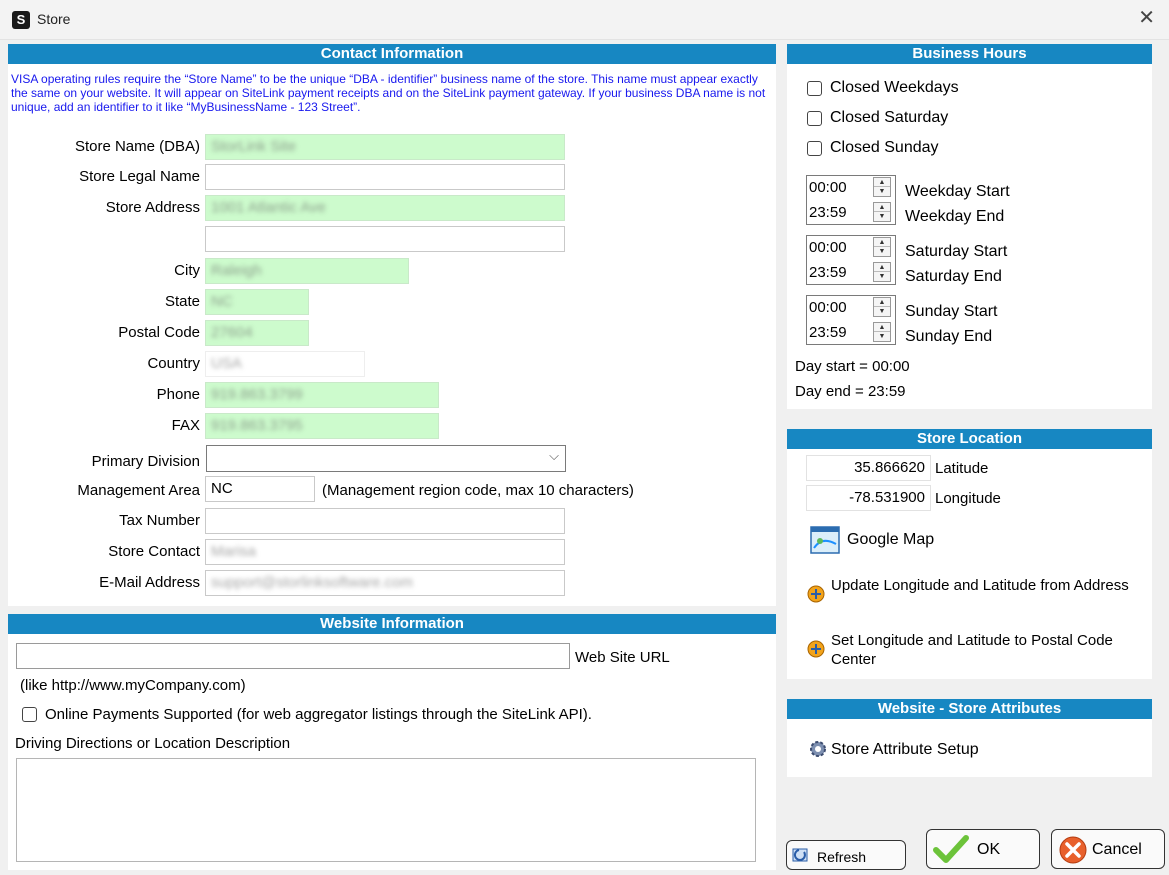 The height and width of the screenshot is (875, 1169). I want to click on store-address-label: Store Address, so click(152, 207).